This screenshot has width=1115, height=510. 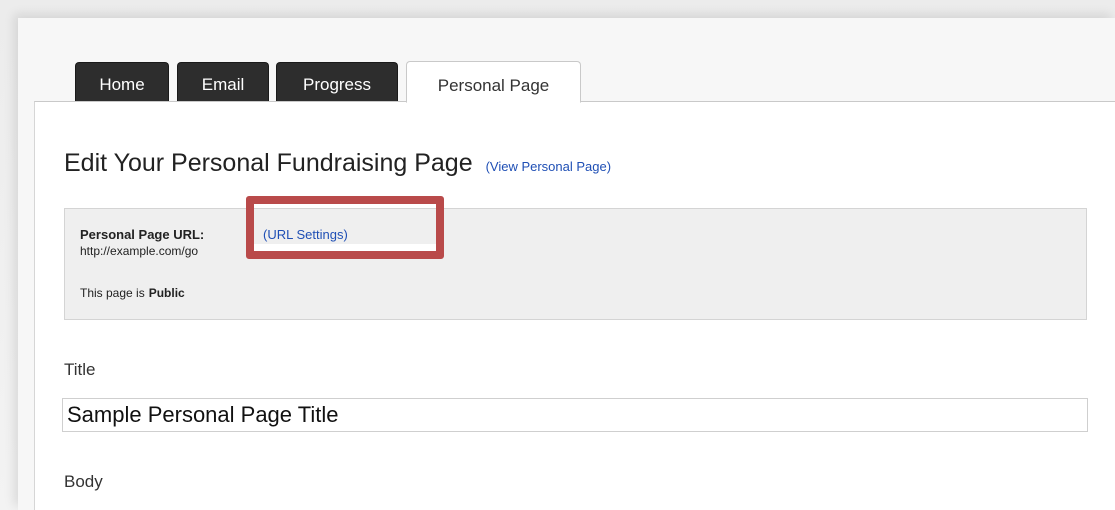 I want to click on page-title-text: Edit Your Personal Fundraising Page, so click(x=268, y=163).